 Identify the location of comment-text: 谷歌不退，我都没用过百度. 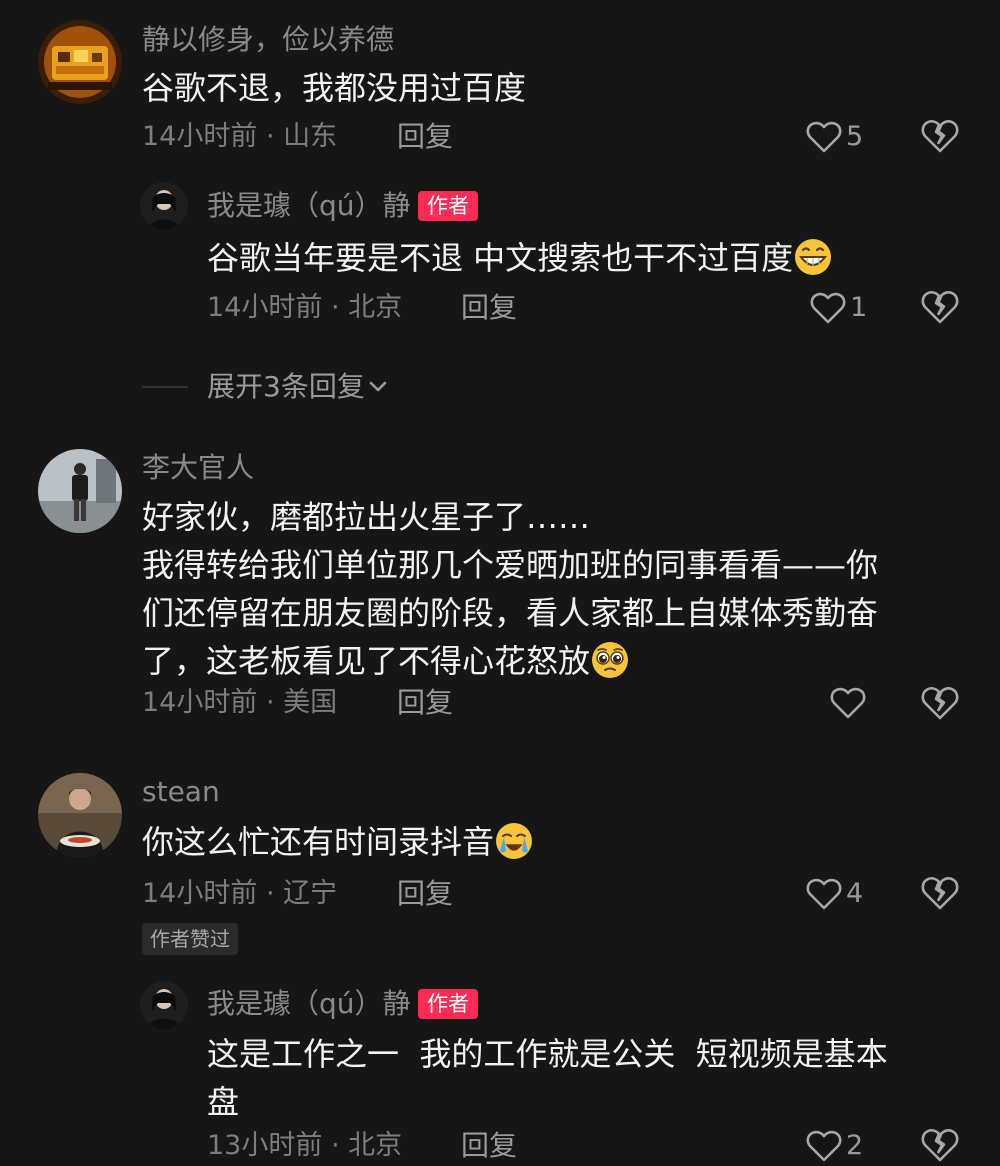
(334, 88).